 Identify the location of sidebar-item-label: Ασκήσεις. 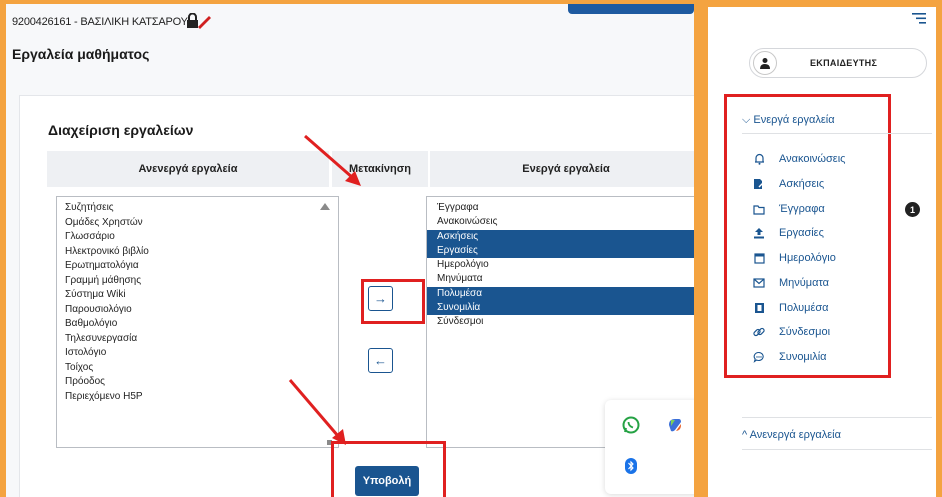
(802, 184).